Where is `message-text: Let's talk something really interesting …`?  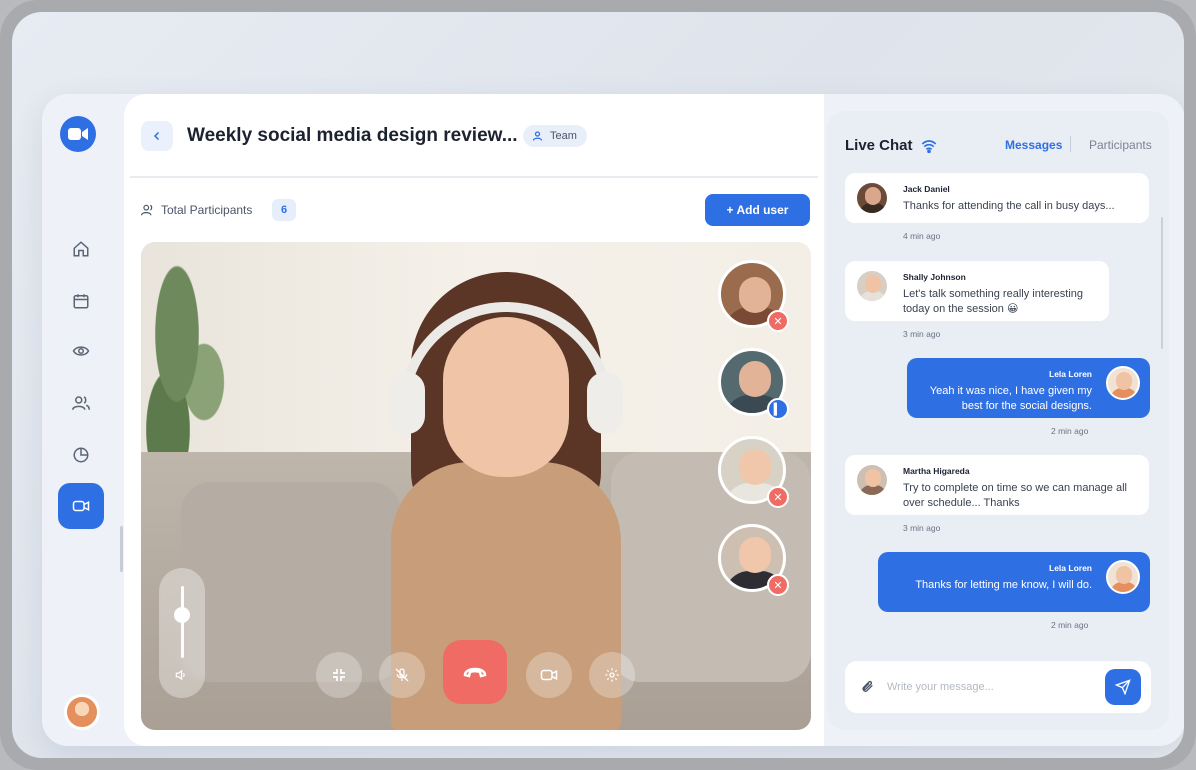
message-text: Let's talk something really interesting … is located at coordinates (993, 301).